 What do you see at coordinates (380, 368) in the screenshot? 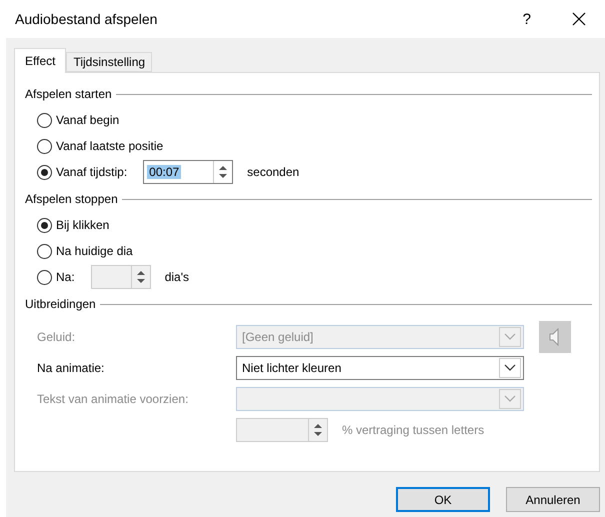
I see `dropdown: Niet lichter kleuren` at bounding box center [380, 368].